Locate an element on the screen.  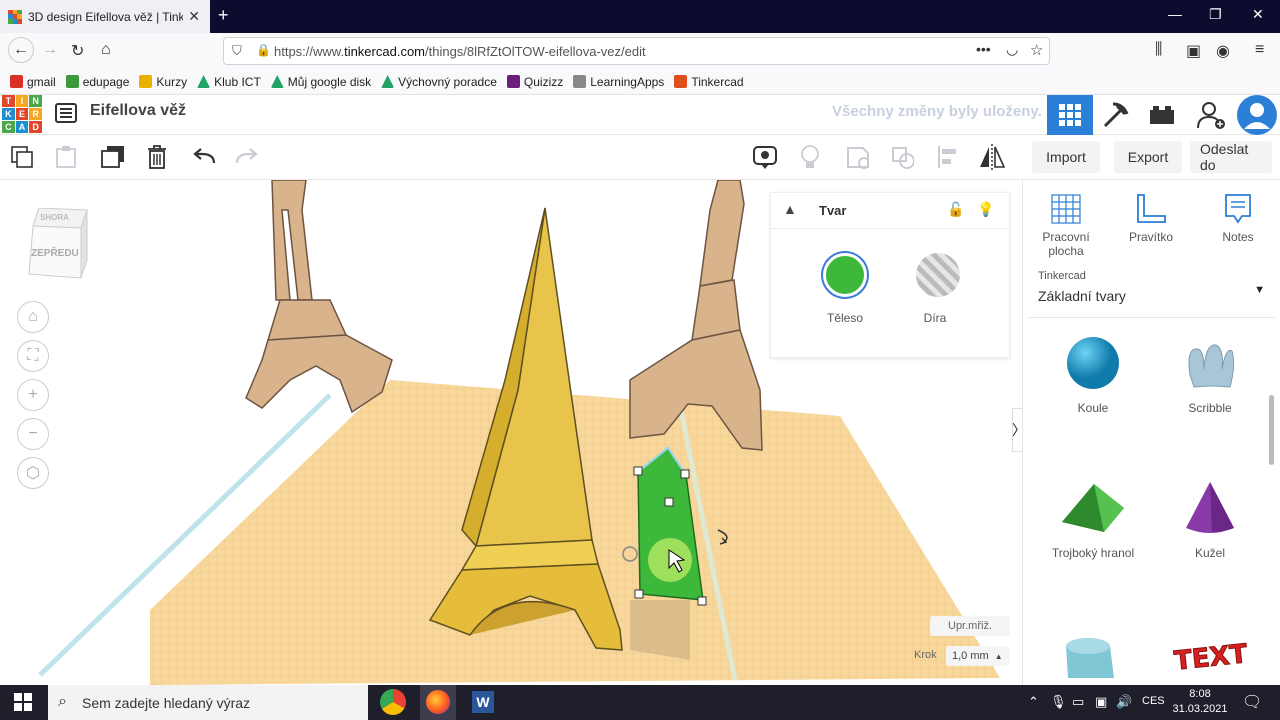
library-select: Tinkercad Základní tvary ▼ is located at coordinates (1151, 291).